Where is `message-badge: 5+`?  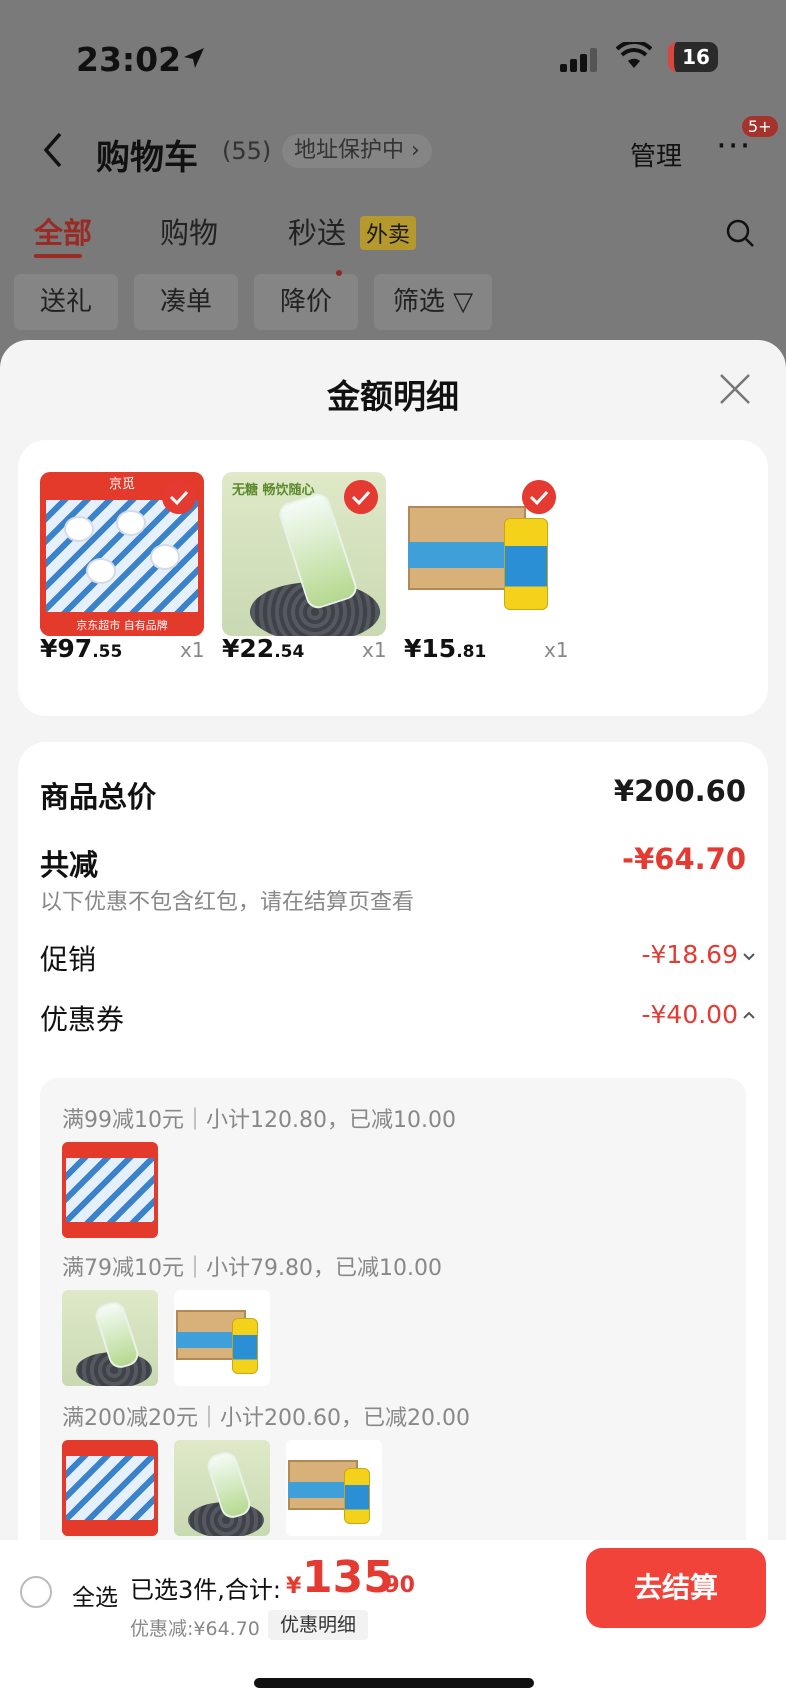
message-badge: 5+ is located at coordinates (760, 126).